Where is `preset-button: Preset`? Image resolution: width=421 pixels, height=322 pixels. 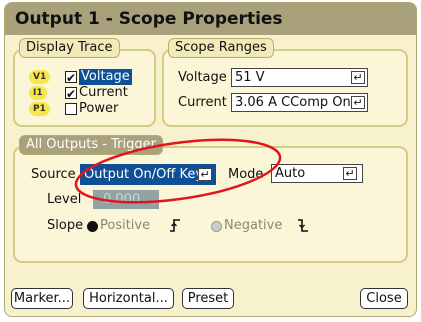 preset-button: Preset is located at coordinates (208, 298).